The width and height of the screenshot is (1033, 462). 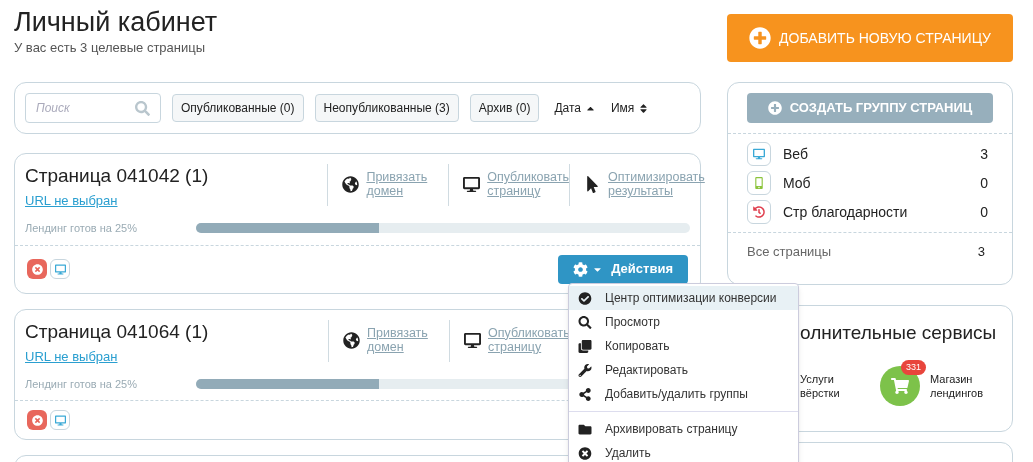 I want to click on service-label: Услуги вёрстки, so click(x=831, y=385).